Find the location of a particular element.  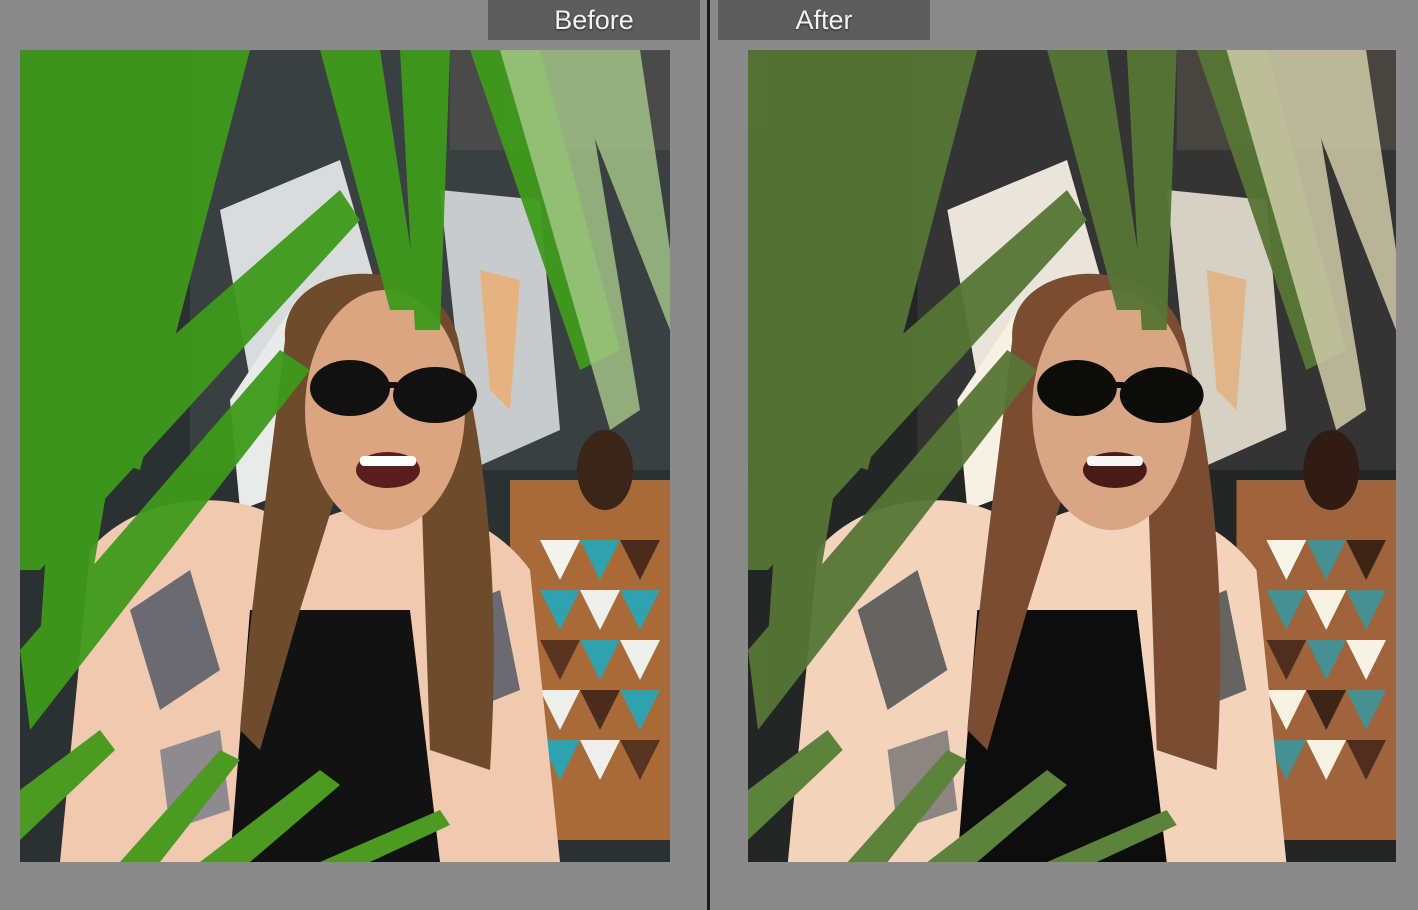

before-label: Before is located at coordinates (594, 20).